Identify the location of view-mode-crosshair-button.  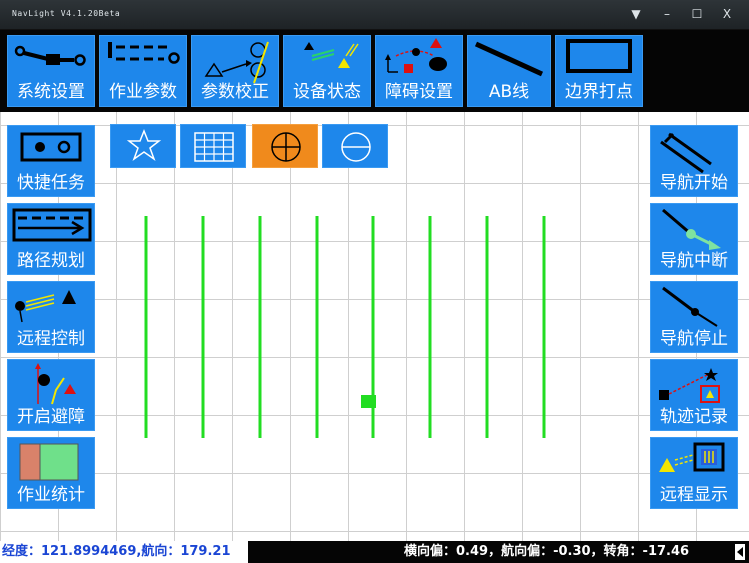
(285, 146).